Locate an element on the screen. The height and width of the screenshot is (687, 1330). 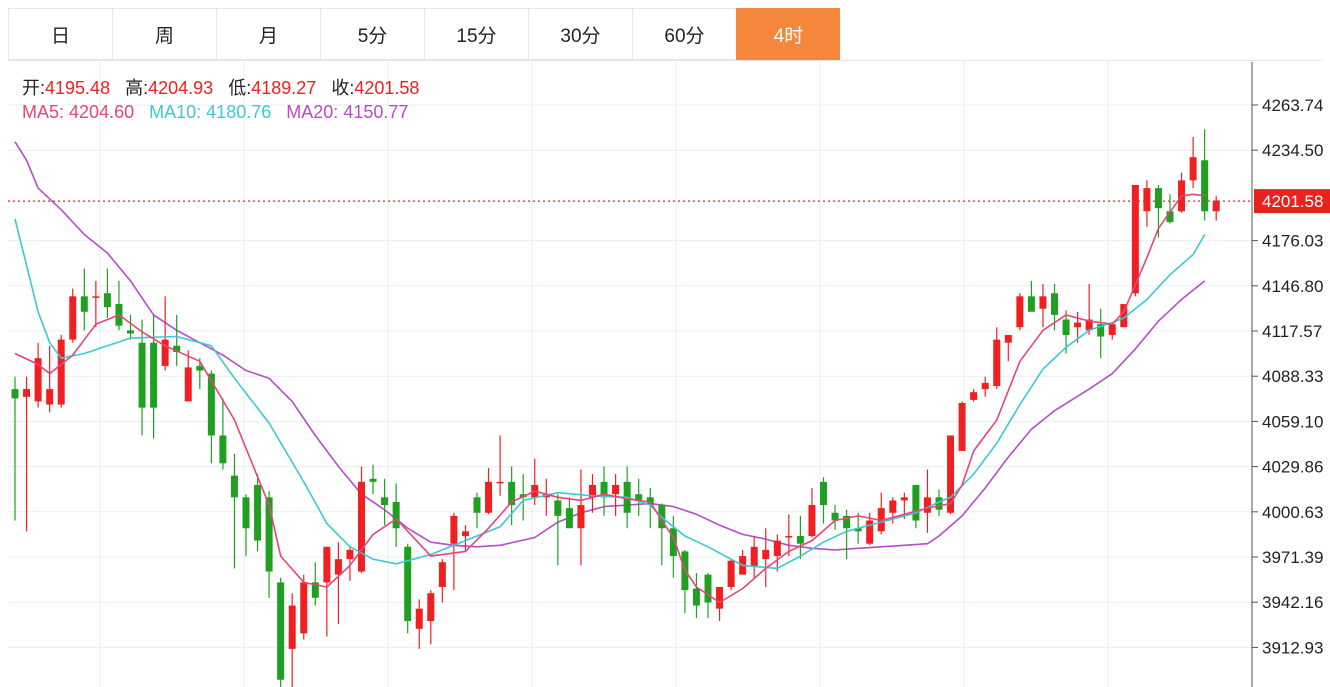
open-value: 4195.48 is located at coordinates (78, 88).